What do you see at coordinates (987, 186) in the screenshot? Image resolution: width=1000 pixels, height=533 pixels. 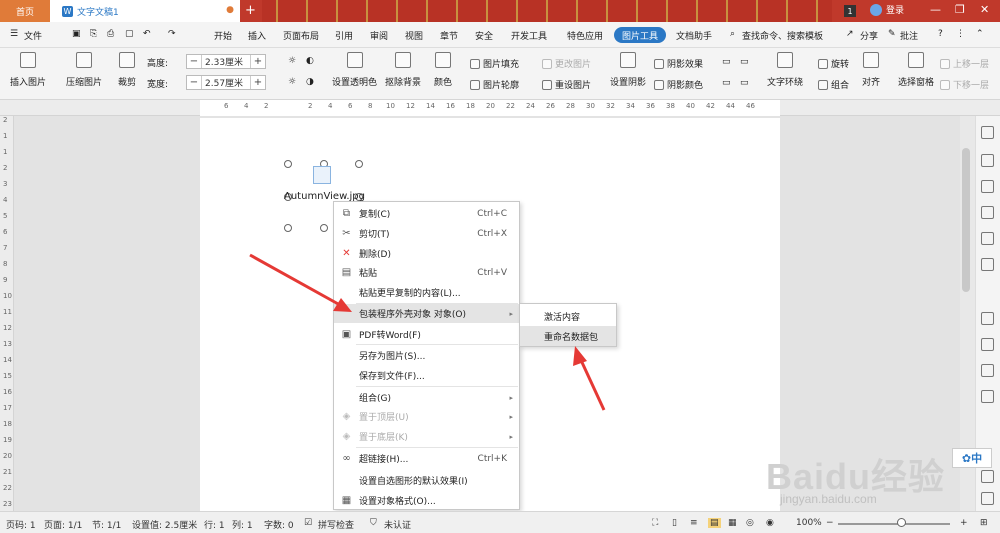 I see `shapes-icon` at bounding box center [987, 186].